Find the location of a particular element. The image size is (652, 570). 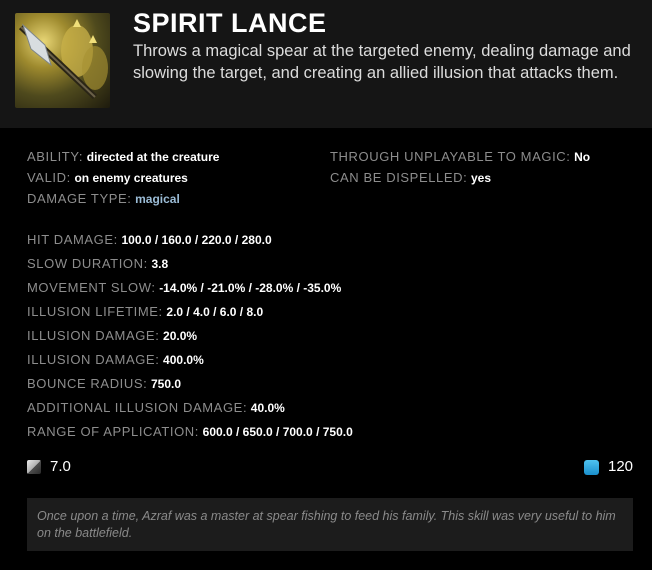

stat-value: 600.0 / 650.0 / 700.0 / 750.0 is located at coordinates (277, 432).